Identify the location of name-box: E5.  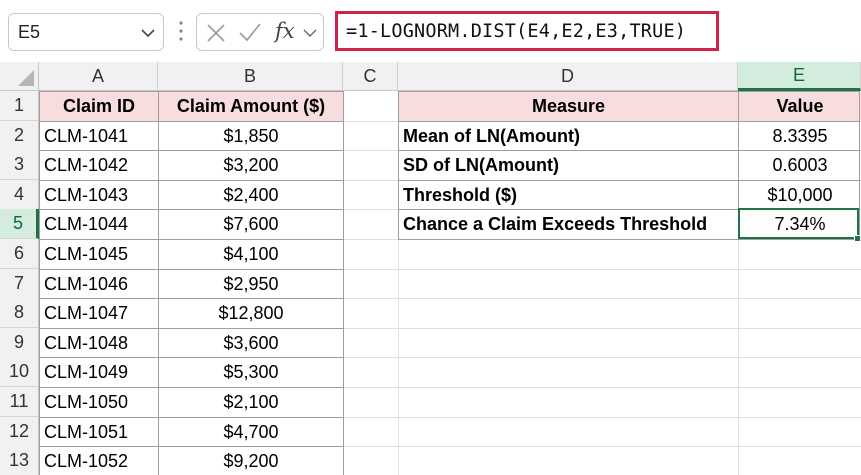
(86, 32).